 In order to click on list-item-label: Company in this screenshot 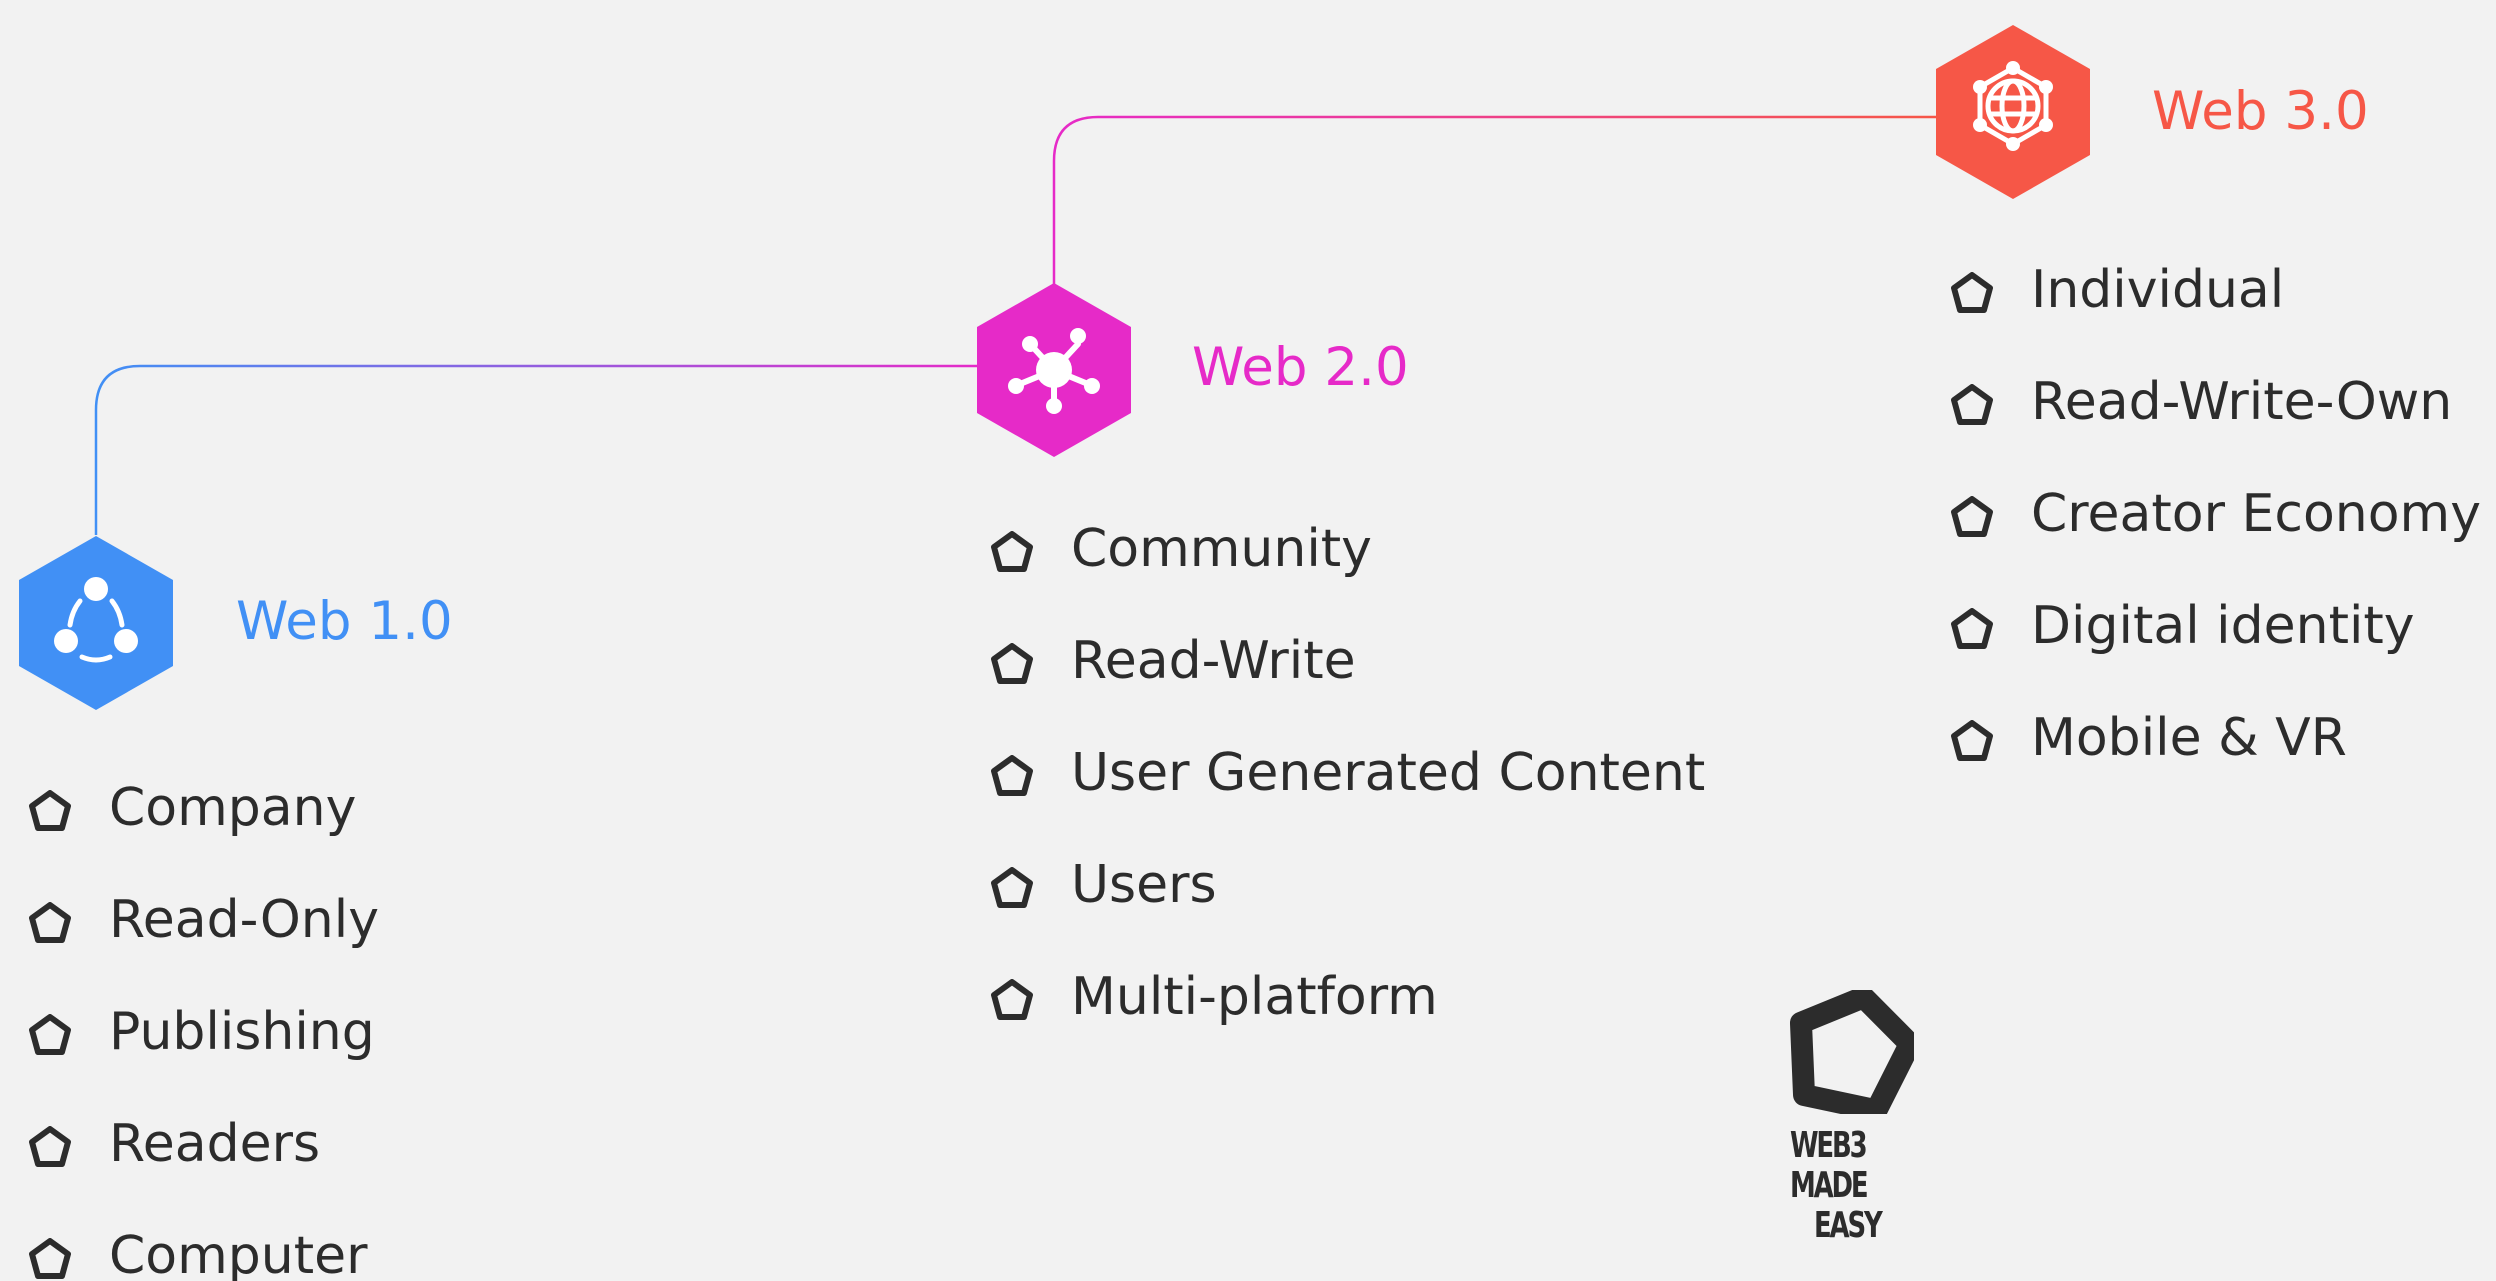, I will do `click(233, 808)`.